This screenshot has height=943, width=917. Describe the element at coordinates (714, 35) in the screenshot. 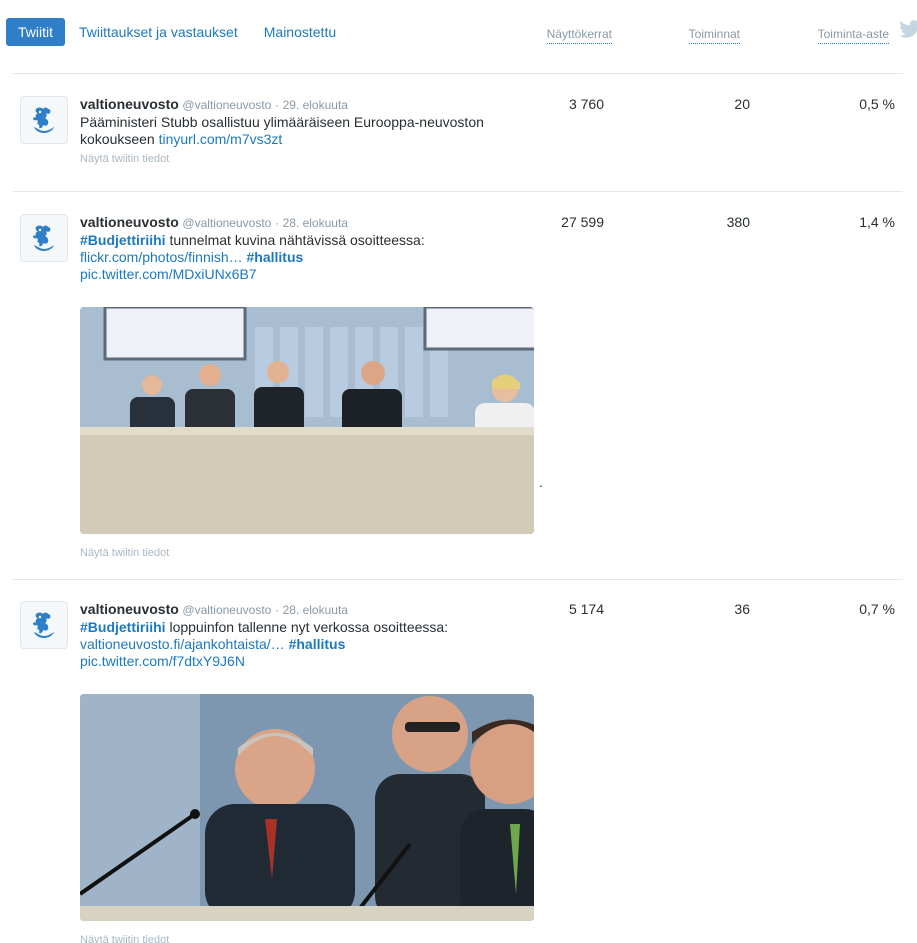

I see `header-engagements: Toiminnat` at that location.